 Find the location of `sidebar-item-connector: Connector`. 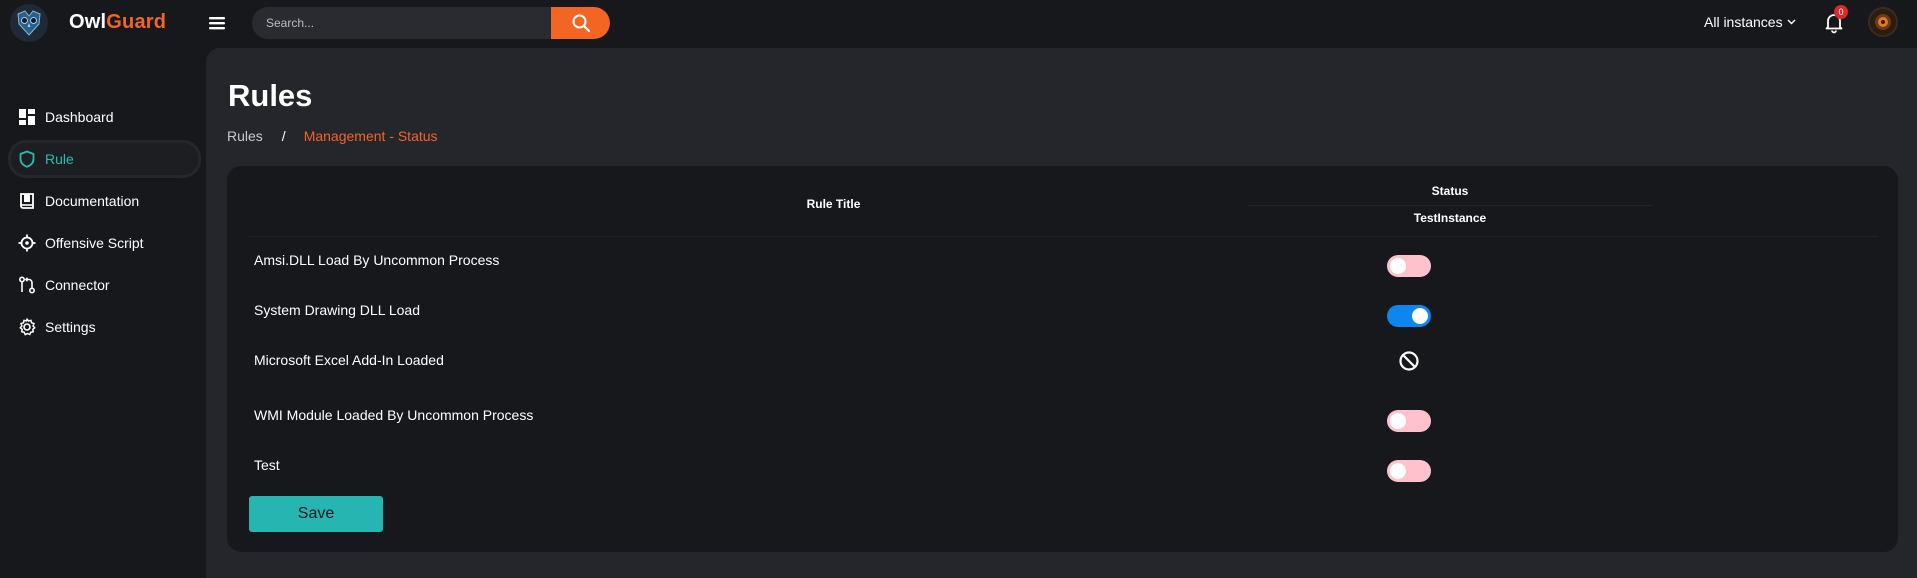

sidebar-item-connector: Connector is located at coordinates (104, 285).